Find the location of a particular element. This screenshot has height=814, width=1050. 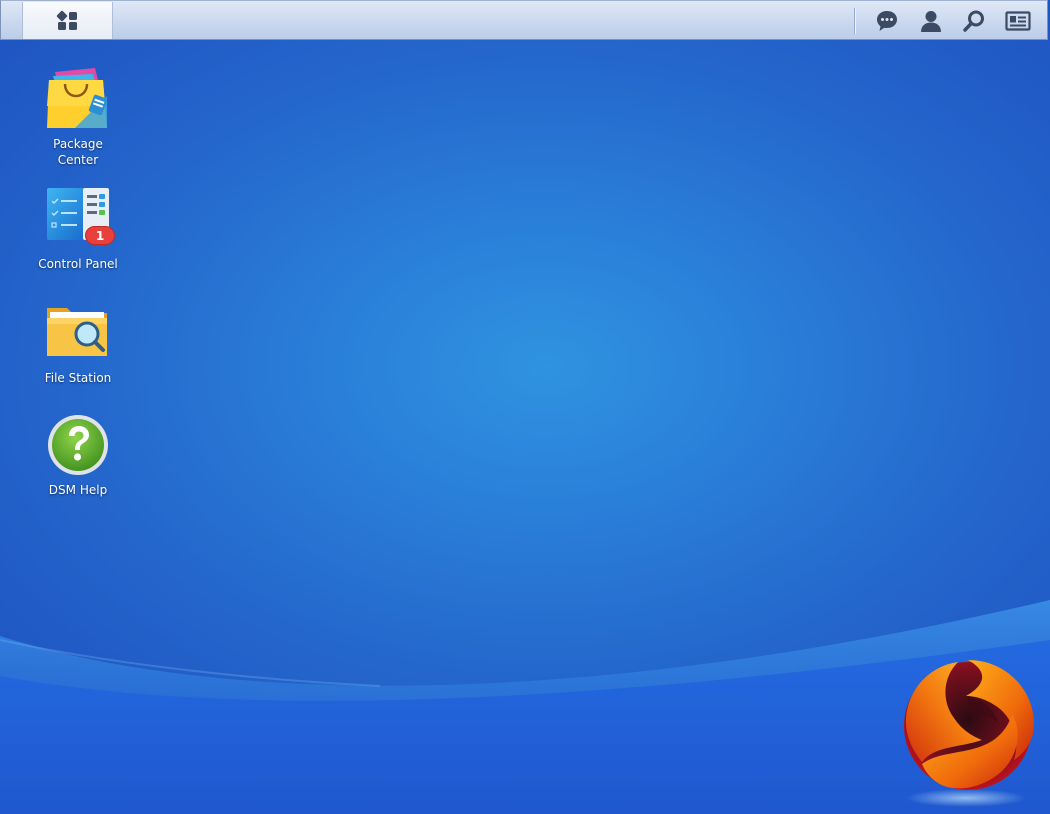

shortcut-label: Package Center is located at coordinates (78, 152).